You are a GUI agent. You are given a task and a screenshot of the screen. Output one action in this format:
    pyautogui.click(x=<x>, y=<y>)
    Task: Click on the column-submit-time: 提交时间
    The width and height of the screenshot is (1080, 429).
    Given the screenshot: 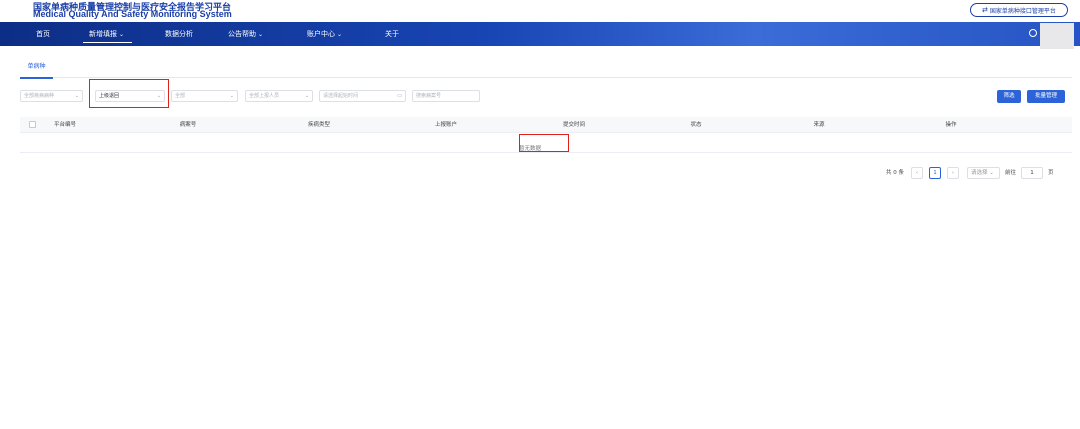 What is the action you would take?
    pyautogui.click(x=574, y=125)
    